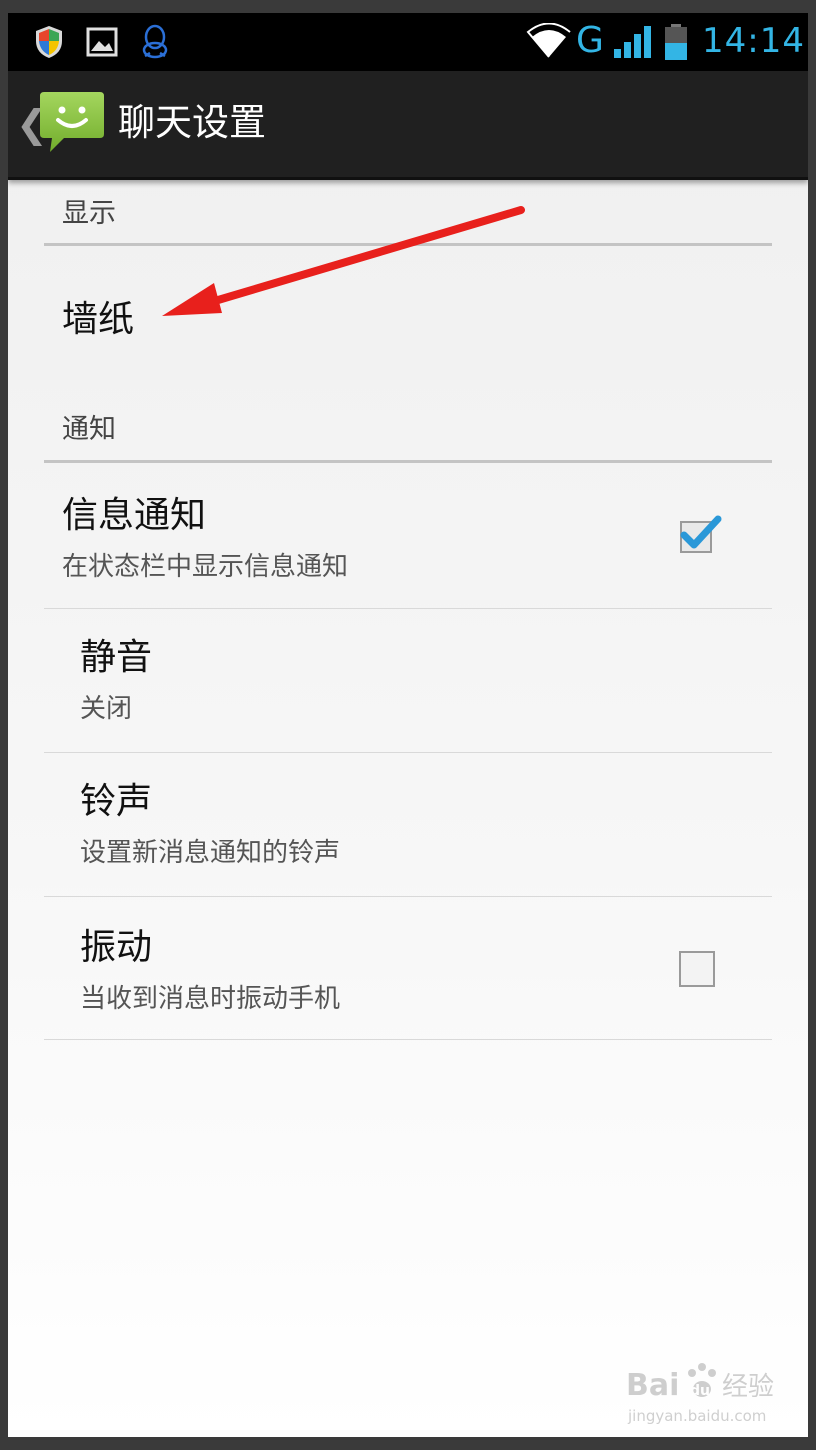 The image size is (816, 1450). I want to click on preference-title: 信息通知, so click(134, 515).